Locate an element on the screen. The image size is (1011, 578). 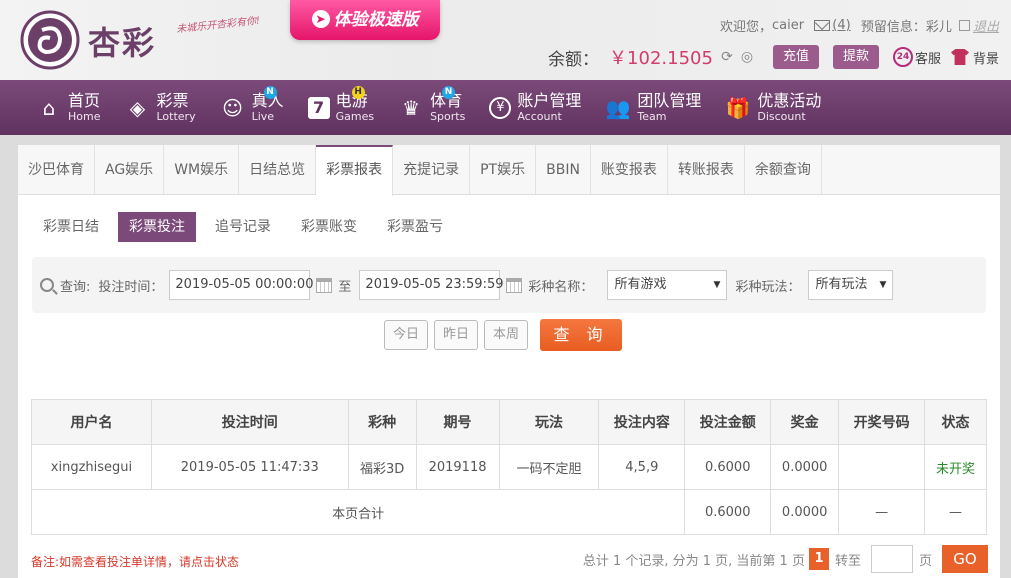
hide-eye-icon: ◎ is located at coordinates (747, 57).